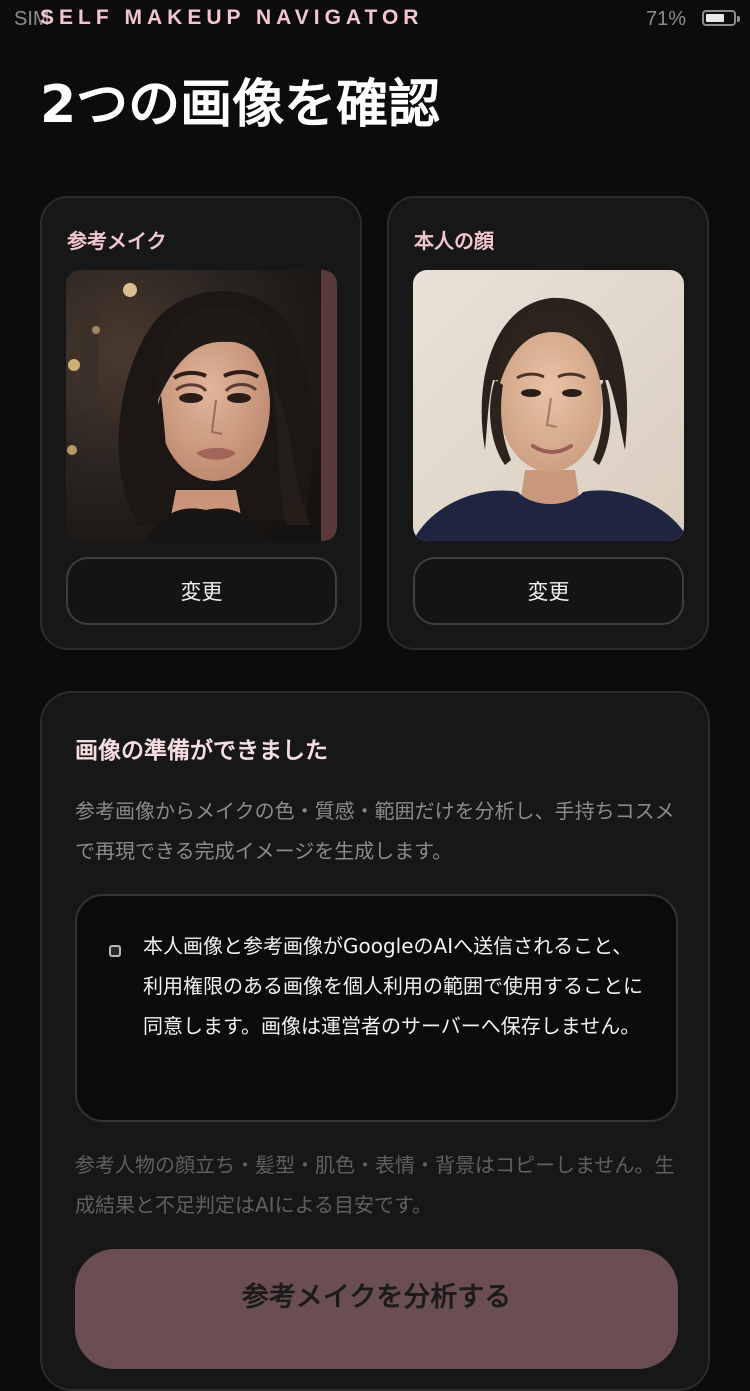  Describe the element at coordinates (115, 951) in the screenshot. I see `consent-checkbox` at that location.